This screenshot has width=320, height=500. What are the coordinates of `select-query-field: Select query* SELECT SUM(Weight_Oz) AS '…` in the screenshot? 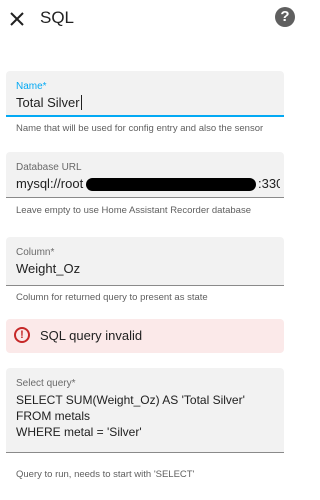 It's located at (145, 410).